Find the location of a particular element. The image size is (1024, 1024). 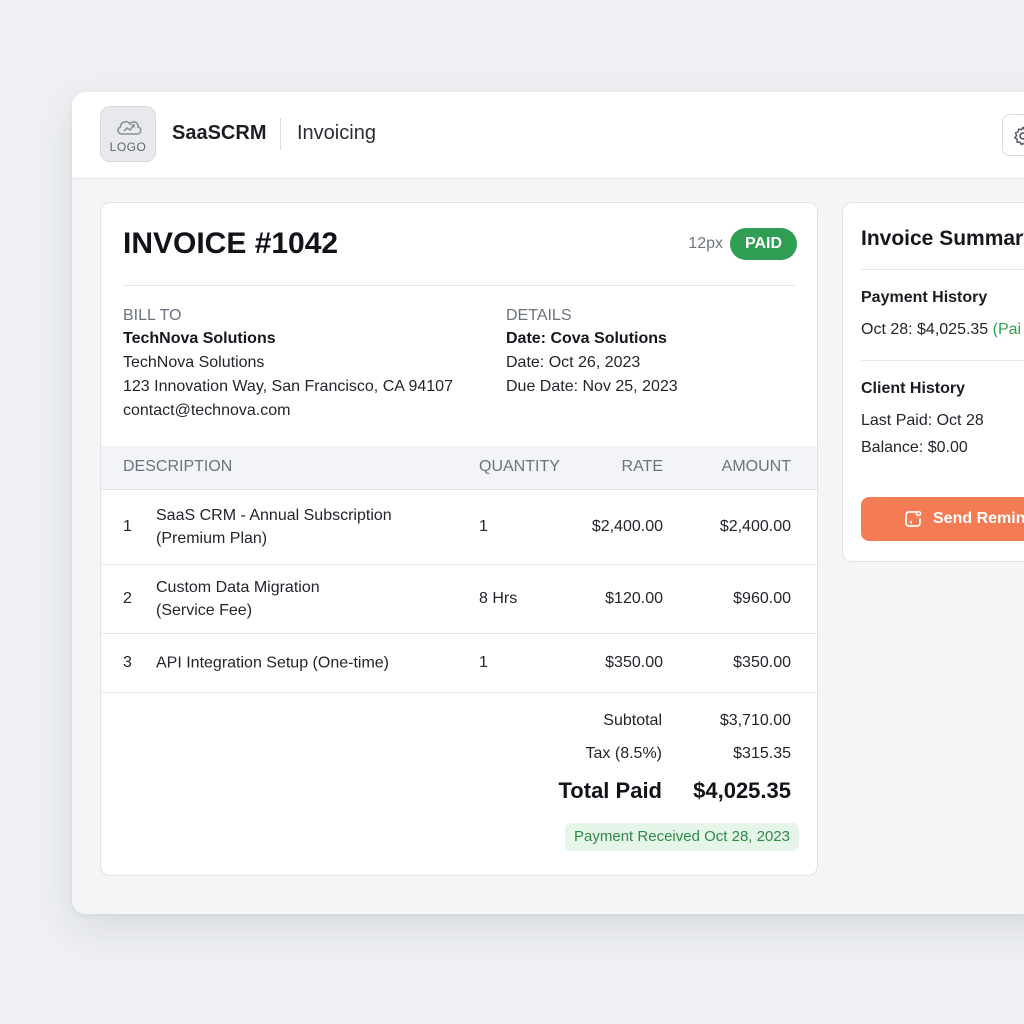

client-company: TechNova Solutions is located at coordinates (194, 362).